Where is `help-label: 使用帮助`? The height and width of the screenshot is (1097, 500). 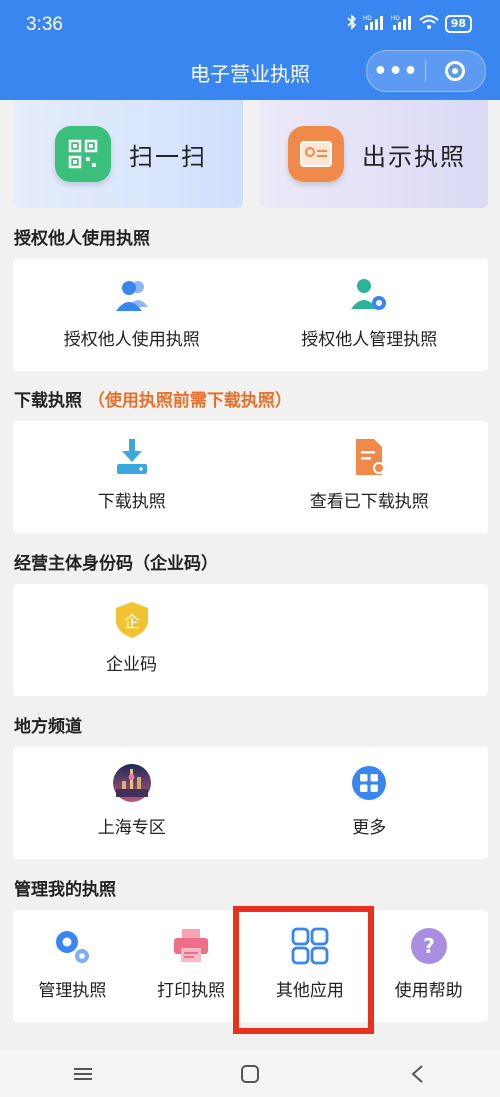 help-label: 使用帮助 is located at coordinates (428, 991).